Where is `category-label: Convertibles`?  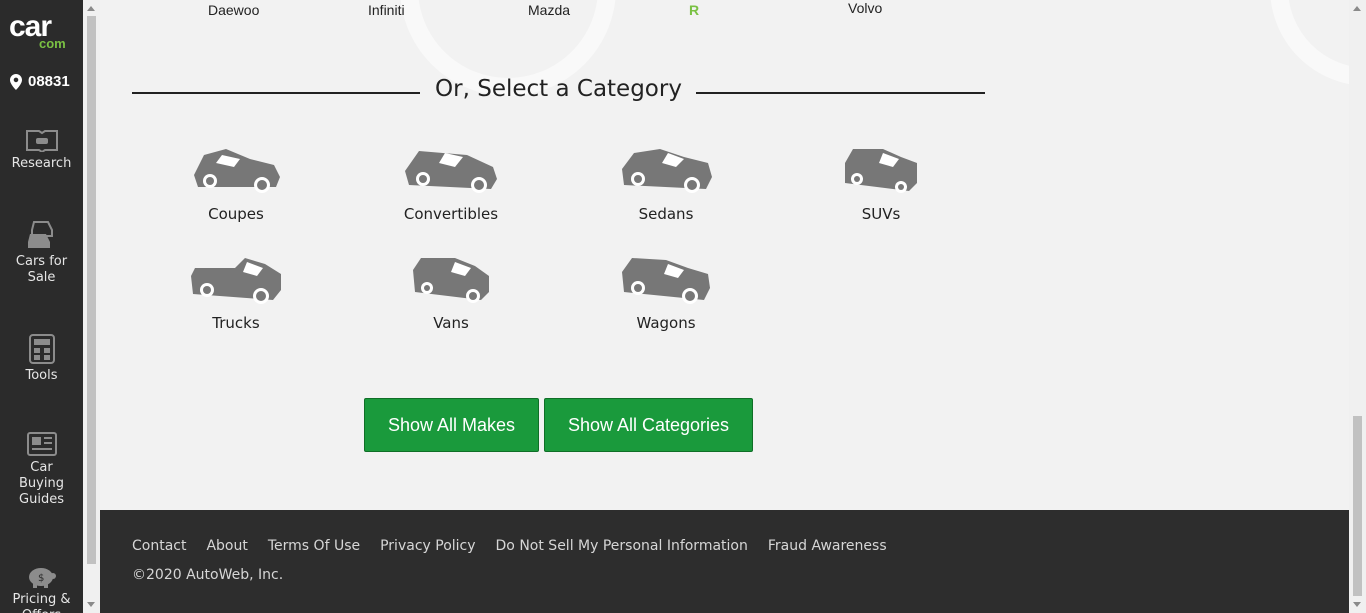
category-label: Convertibles is located at coordinates (451, 214).